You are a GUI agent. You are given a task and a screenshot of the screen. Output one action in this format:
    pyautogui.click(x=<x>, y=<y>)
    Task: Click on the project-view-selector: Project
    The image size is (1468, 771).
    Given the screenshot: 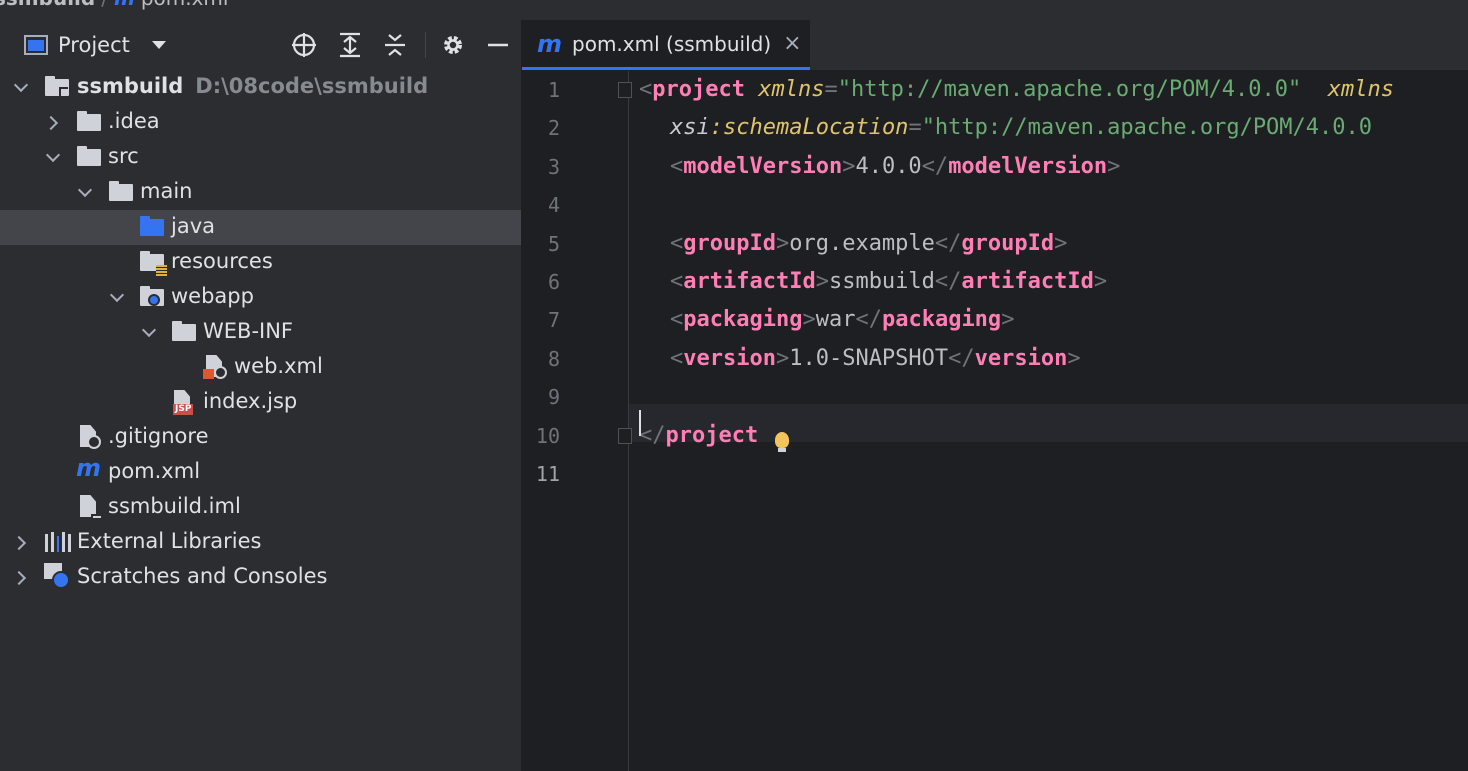 What is the action you would take?
    pyautogui.click(x=95, y=45)
    